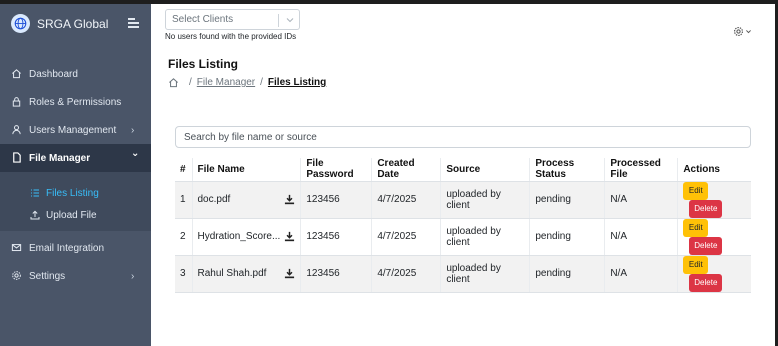 The image size is (778, 346). I want to click on column-header: Process Status, so click(567, 170).